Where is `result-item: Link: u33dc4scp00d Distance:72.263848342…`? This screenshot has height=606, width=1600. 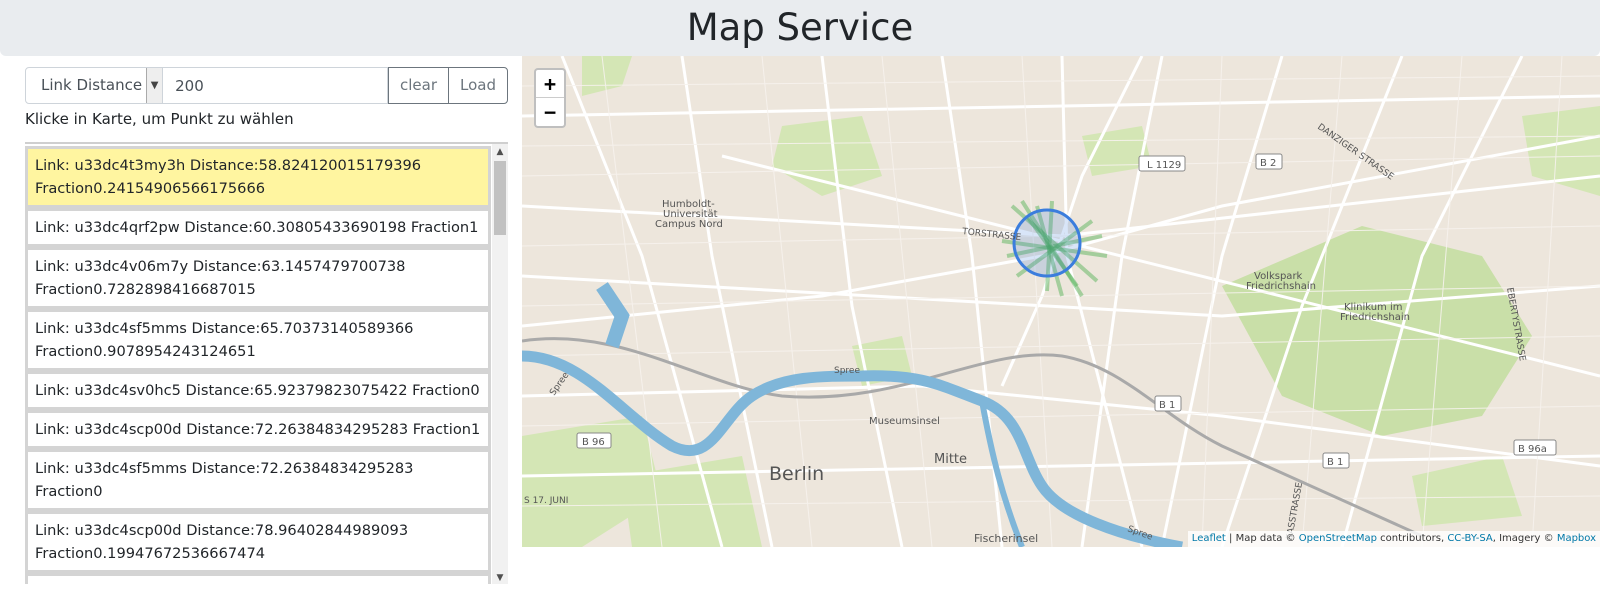 result-item: Link: u33dc4scp00d Distance:72.263848342… is located at coordinates (258, 429).